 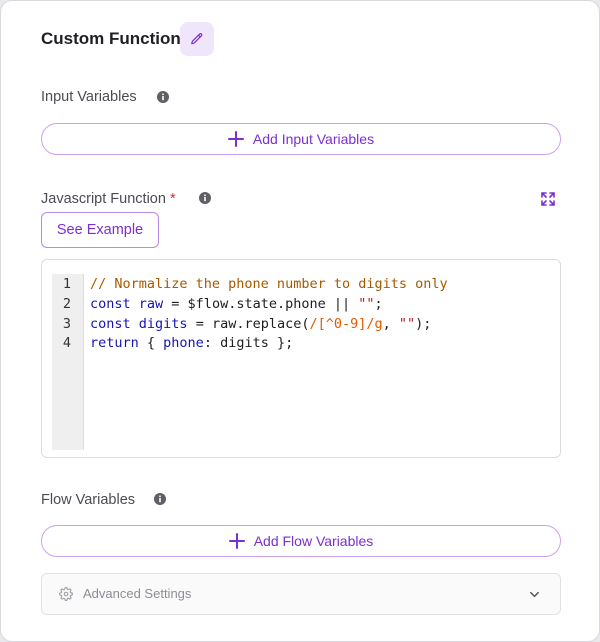 I want to click on line-number: 4, so click(x=66, y=343).